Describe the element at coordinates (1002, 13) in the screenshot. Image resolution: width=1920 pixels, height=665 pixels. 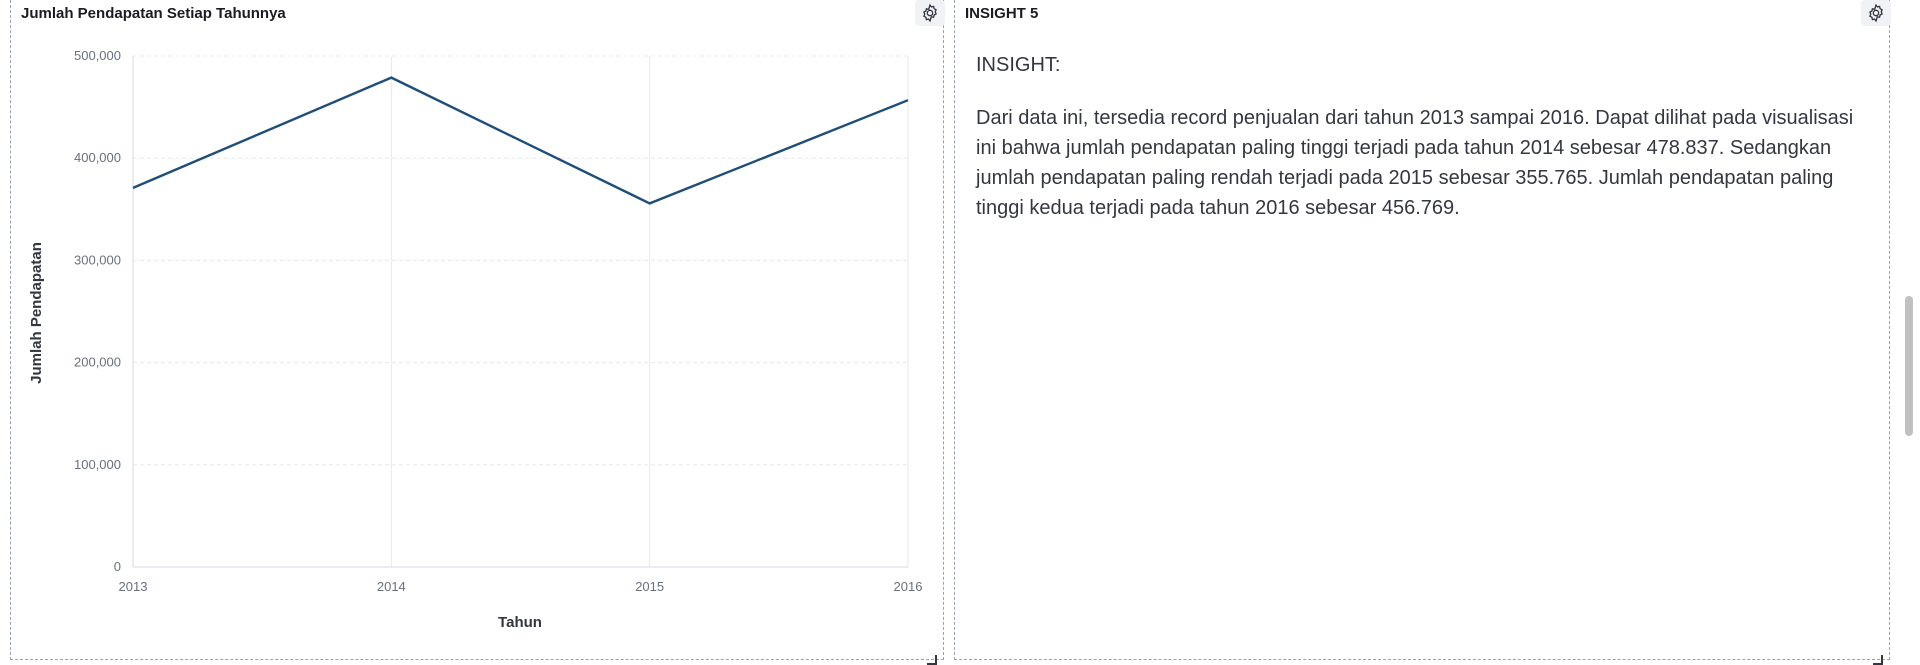
I see `insight-panel-title: INSIGHT 5` at that location.